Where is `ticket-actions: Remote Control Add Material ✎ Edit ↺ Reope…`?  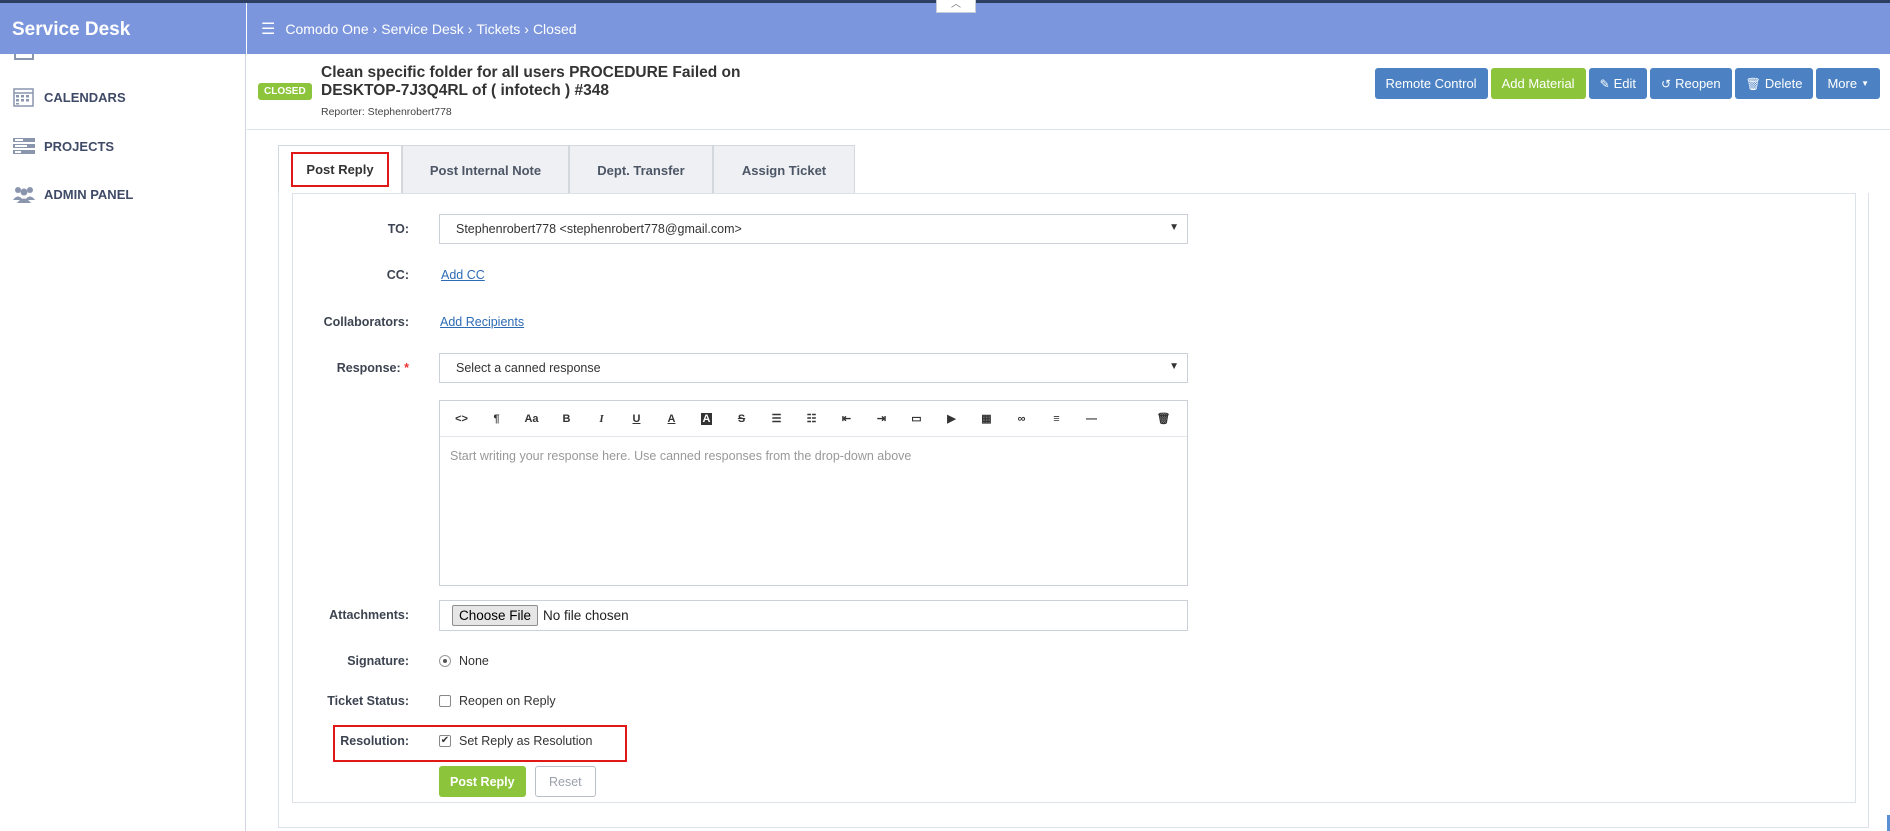
ticket-actions: Remote Control Add Material ✎ Edit ↺ Reope… is located at coordinates (1627, 83).